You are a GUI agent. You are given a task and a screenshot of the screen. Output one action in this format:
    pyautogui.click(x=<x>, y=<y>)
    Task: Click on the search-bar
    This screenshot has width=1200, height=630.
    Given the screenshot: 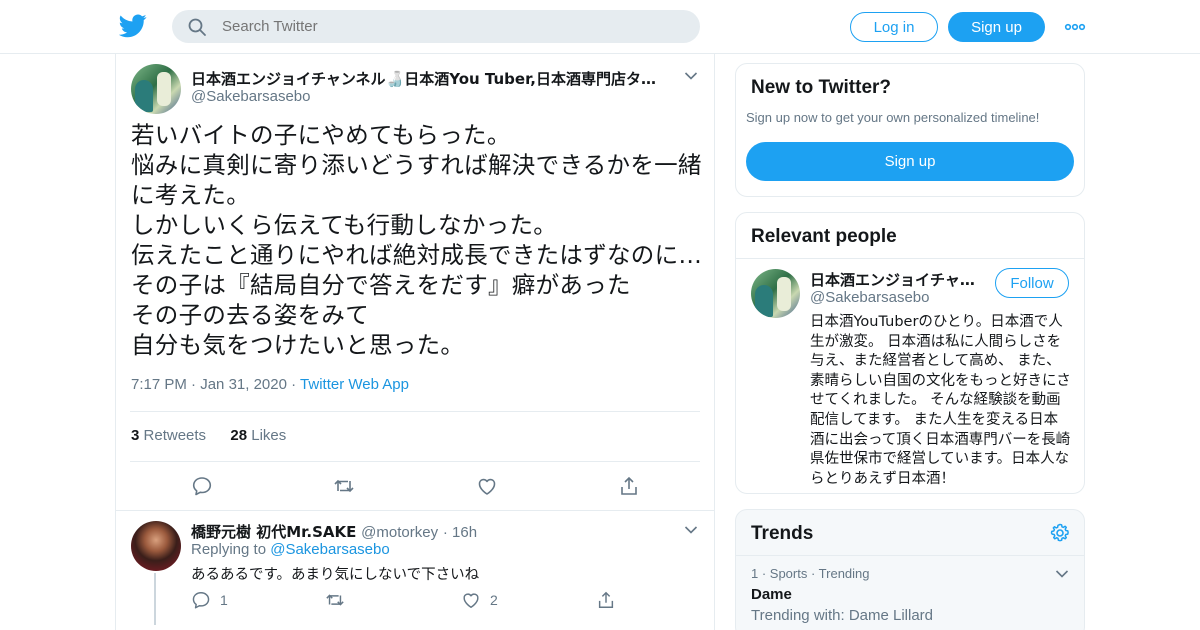 What is the action you would take?
    pyautogui.click(x=436, y=26)
    